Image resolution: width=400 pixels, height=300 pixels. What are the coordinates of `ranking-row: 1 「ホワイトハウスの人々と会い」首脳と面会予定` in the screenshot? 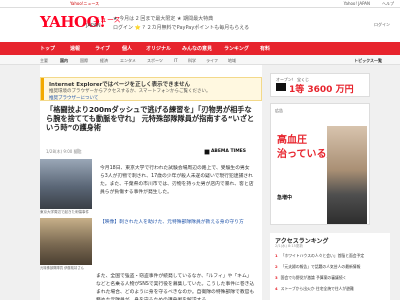 It's located at (330, 255).